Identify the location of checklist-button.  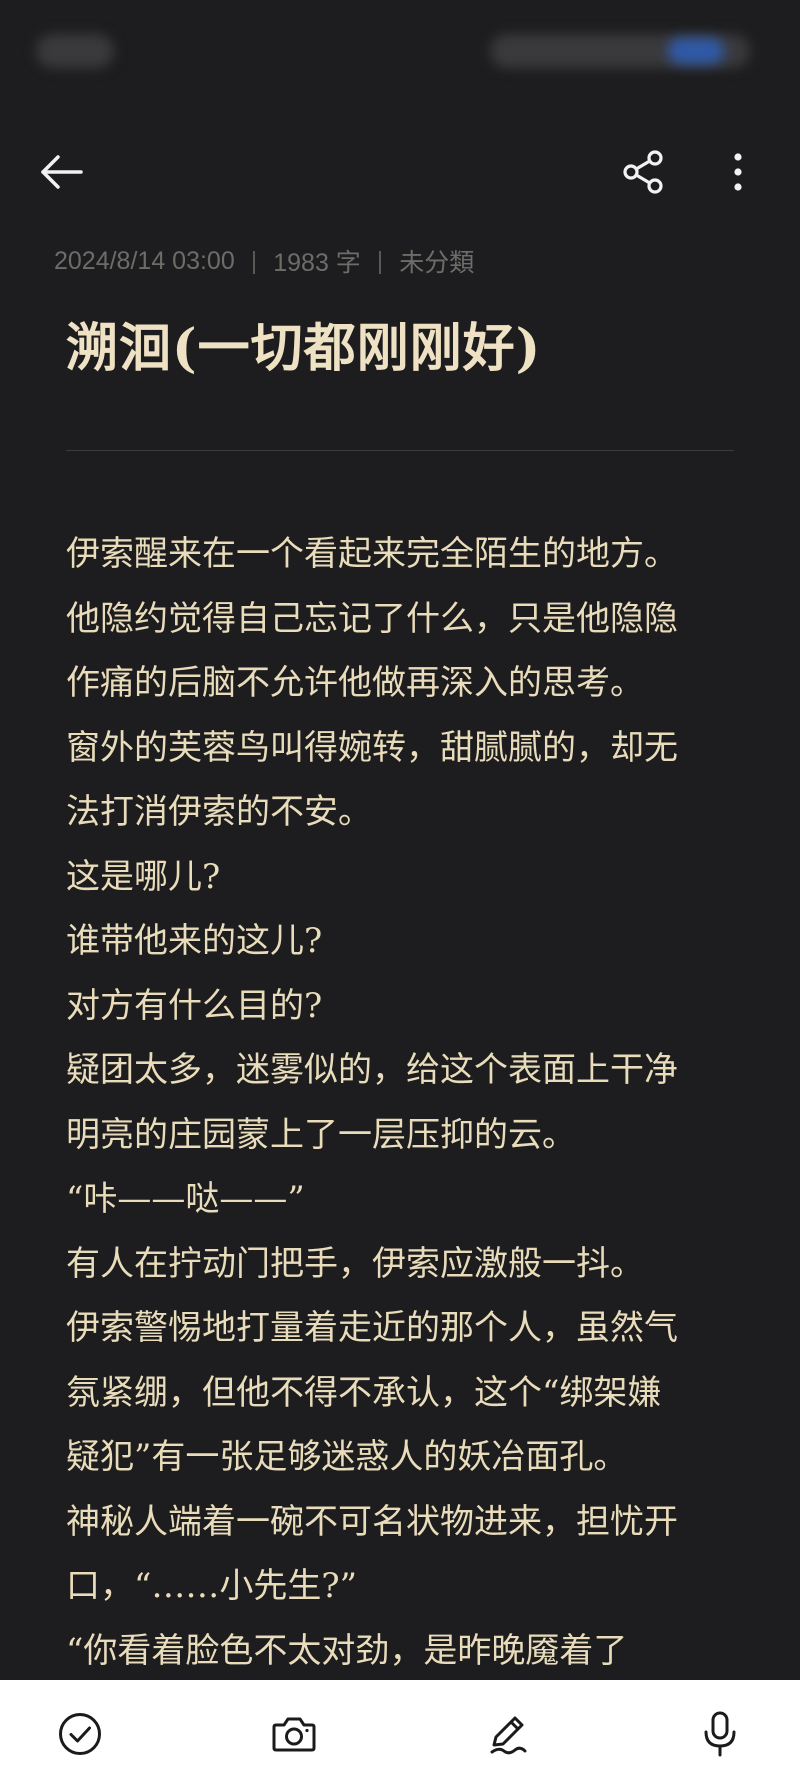
(80, 1734).